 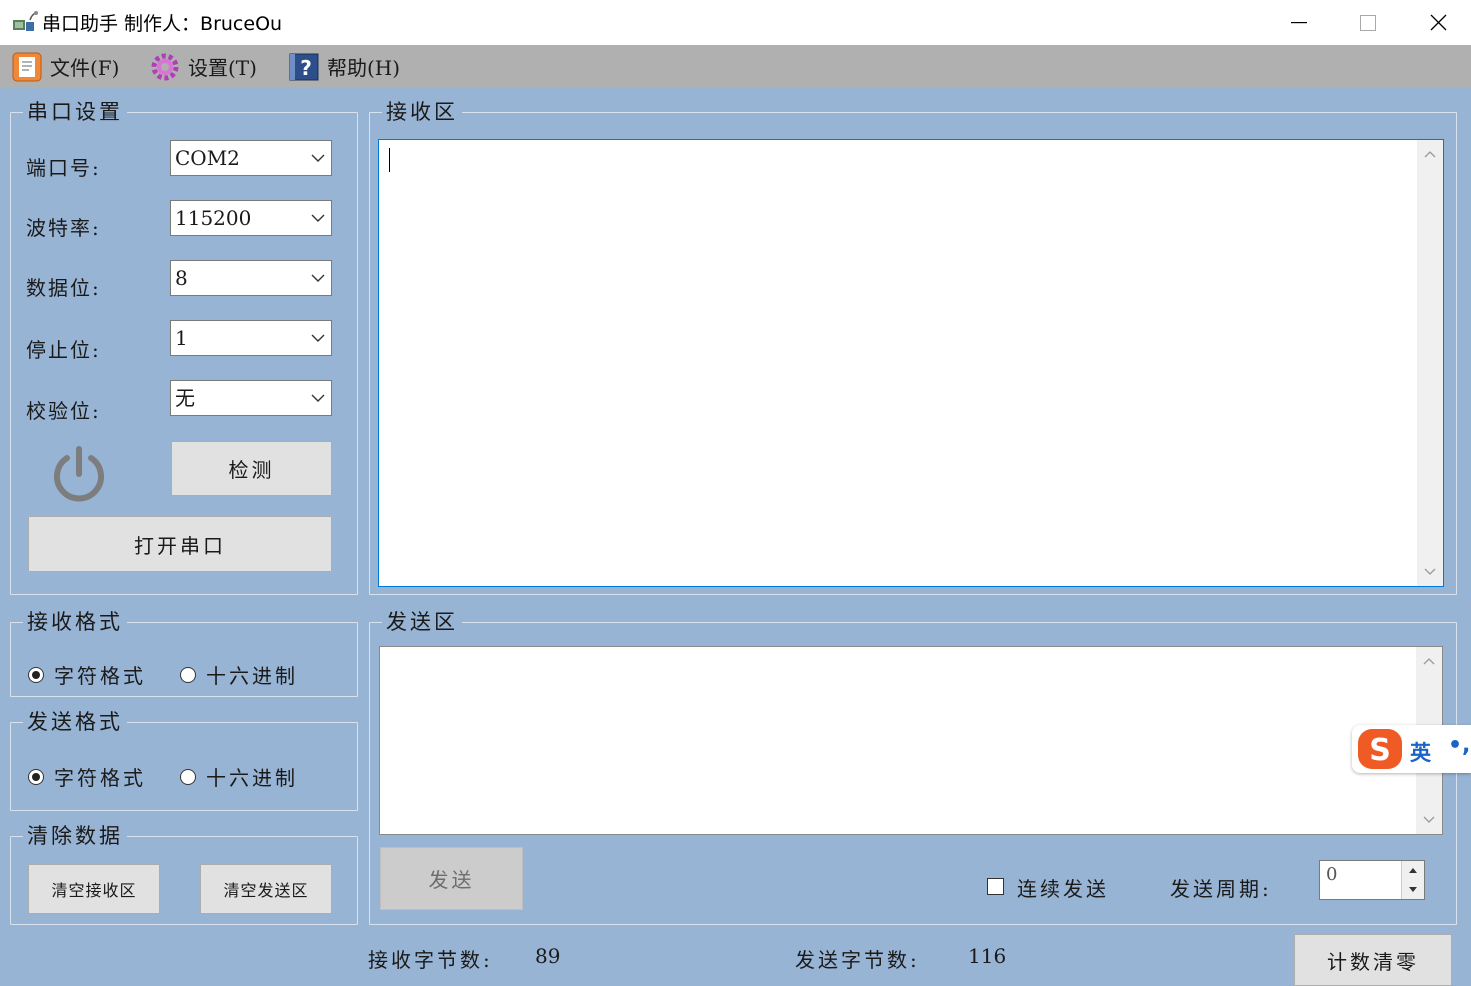 I want to click on send-period-label: 发送周期:, so click(x=1221, y=889).